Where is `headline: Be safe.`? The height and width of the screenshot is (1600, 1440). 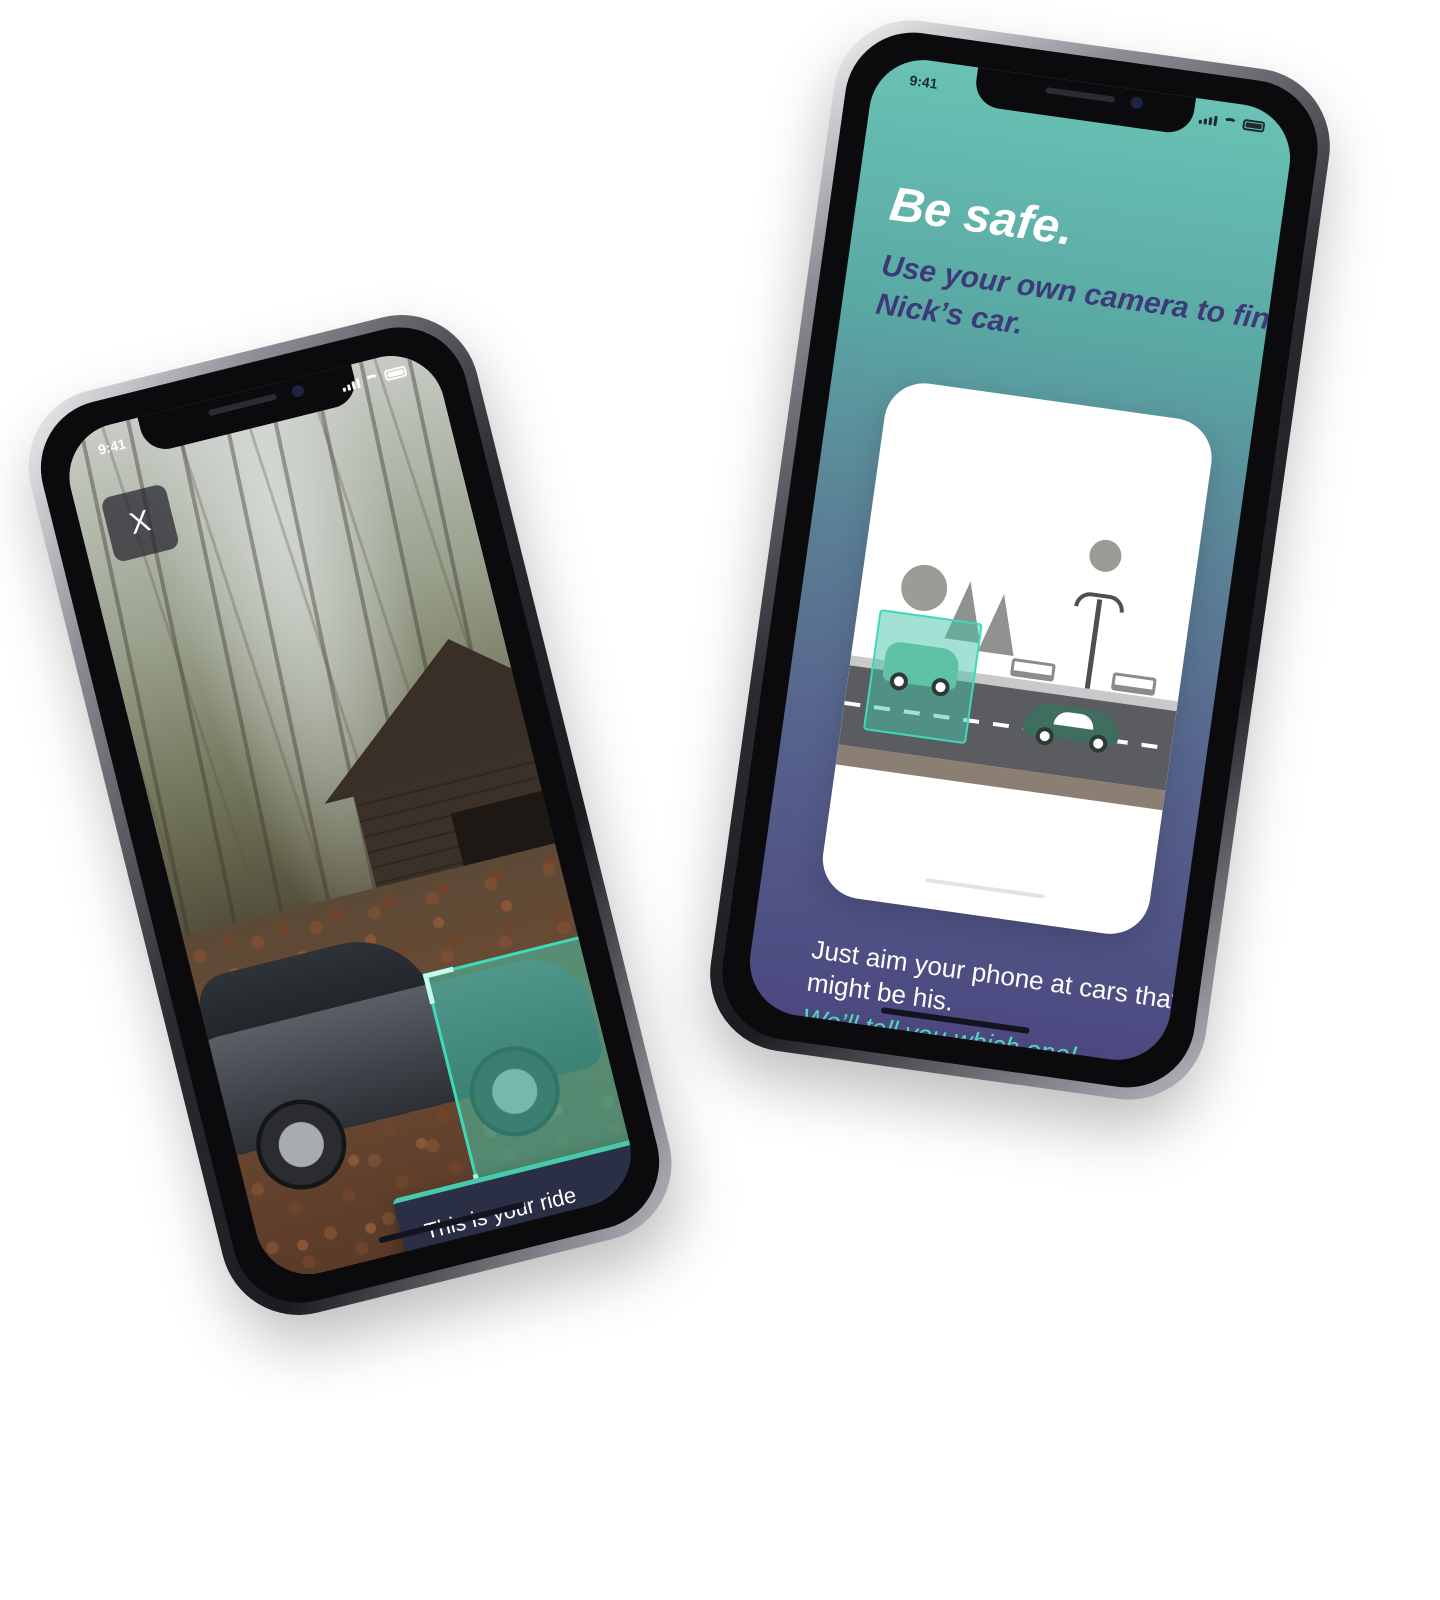
headline: Be safe. is located at coordinates (981, 216).